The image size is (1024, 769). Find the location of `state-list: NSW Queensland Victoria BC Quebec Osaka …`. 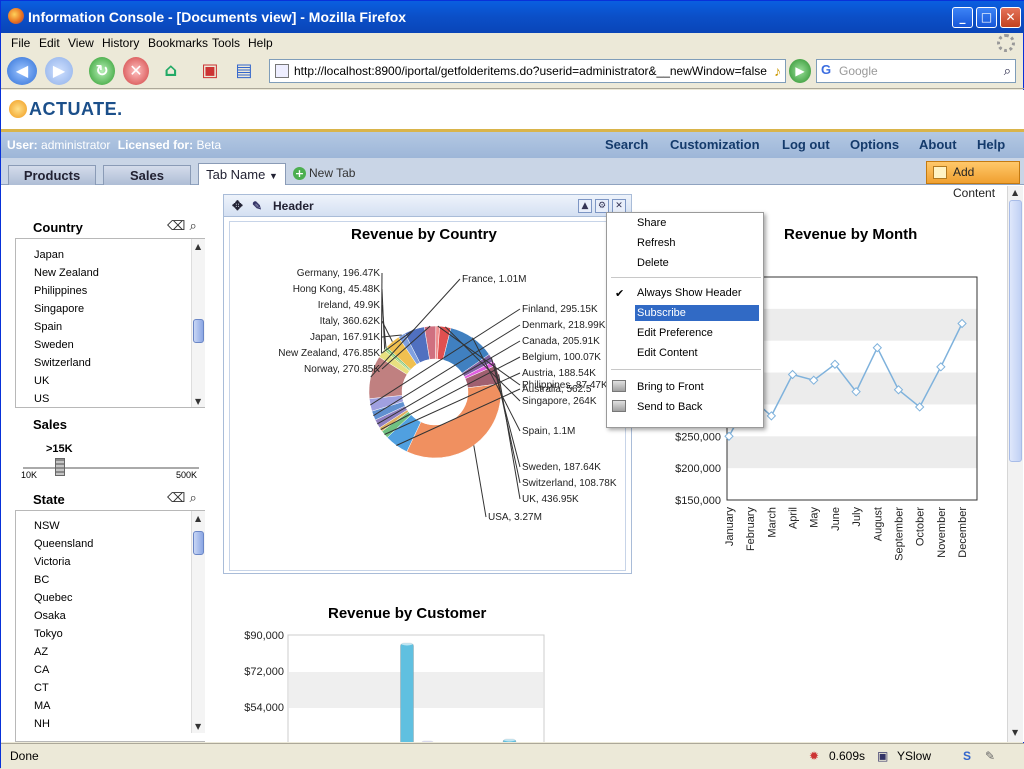

state-list: NSW Queensland Victoria BC Quebec Osaka … is located at coordinates (110, 626).